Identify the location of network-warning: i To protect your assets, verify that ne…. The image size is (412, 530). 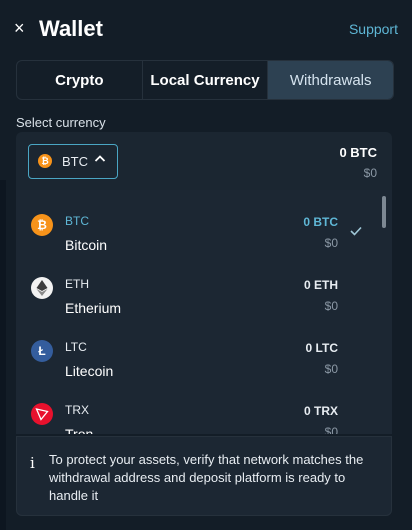
(204, 476).